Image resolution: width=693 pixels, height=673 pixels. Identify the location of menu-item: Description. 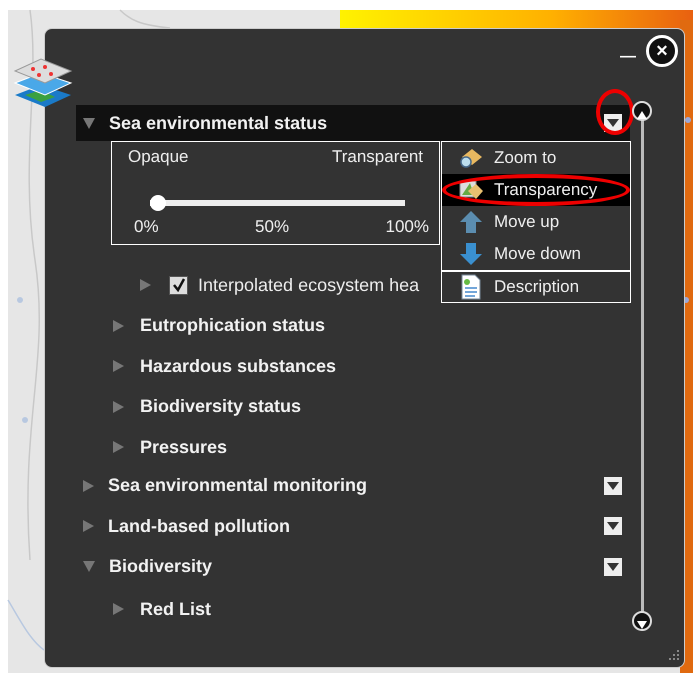
(536, 286).